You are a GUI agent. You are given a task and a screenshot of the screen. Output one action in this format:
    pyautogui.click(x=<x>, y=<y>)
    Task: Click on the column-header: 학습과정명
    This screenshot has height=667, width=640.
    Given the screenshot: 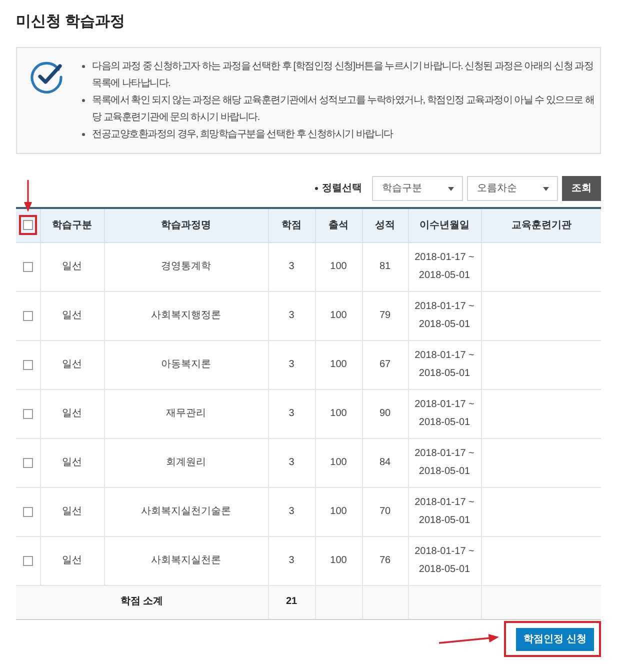 What is the action you would take?
    pyautogui.click(x=186, y=225)
    